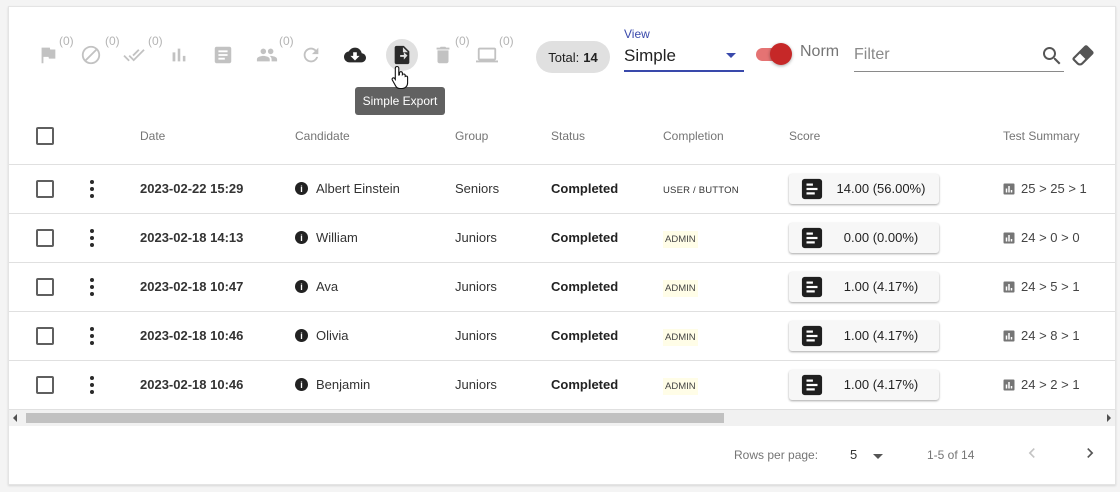 The width and height of the screenshot is (1120, 492). I want to click on rows-per-page-select: 5, so click(853, 454).